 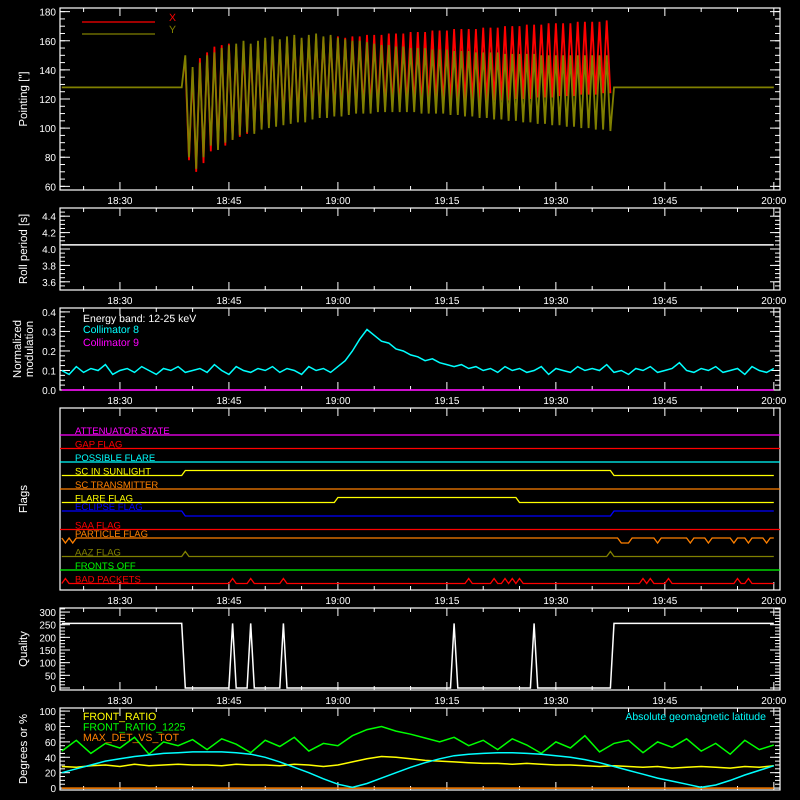 What do you see at coordinates (105, 566) in the screenshot?
I see `flag-label: FRONTS OFF` at bounding box center [105, 566].